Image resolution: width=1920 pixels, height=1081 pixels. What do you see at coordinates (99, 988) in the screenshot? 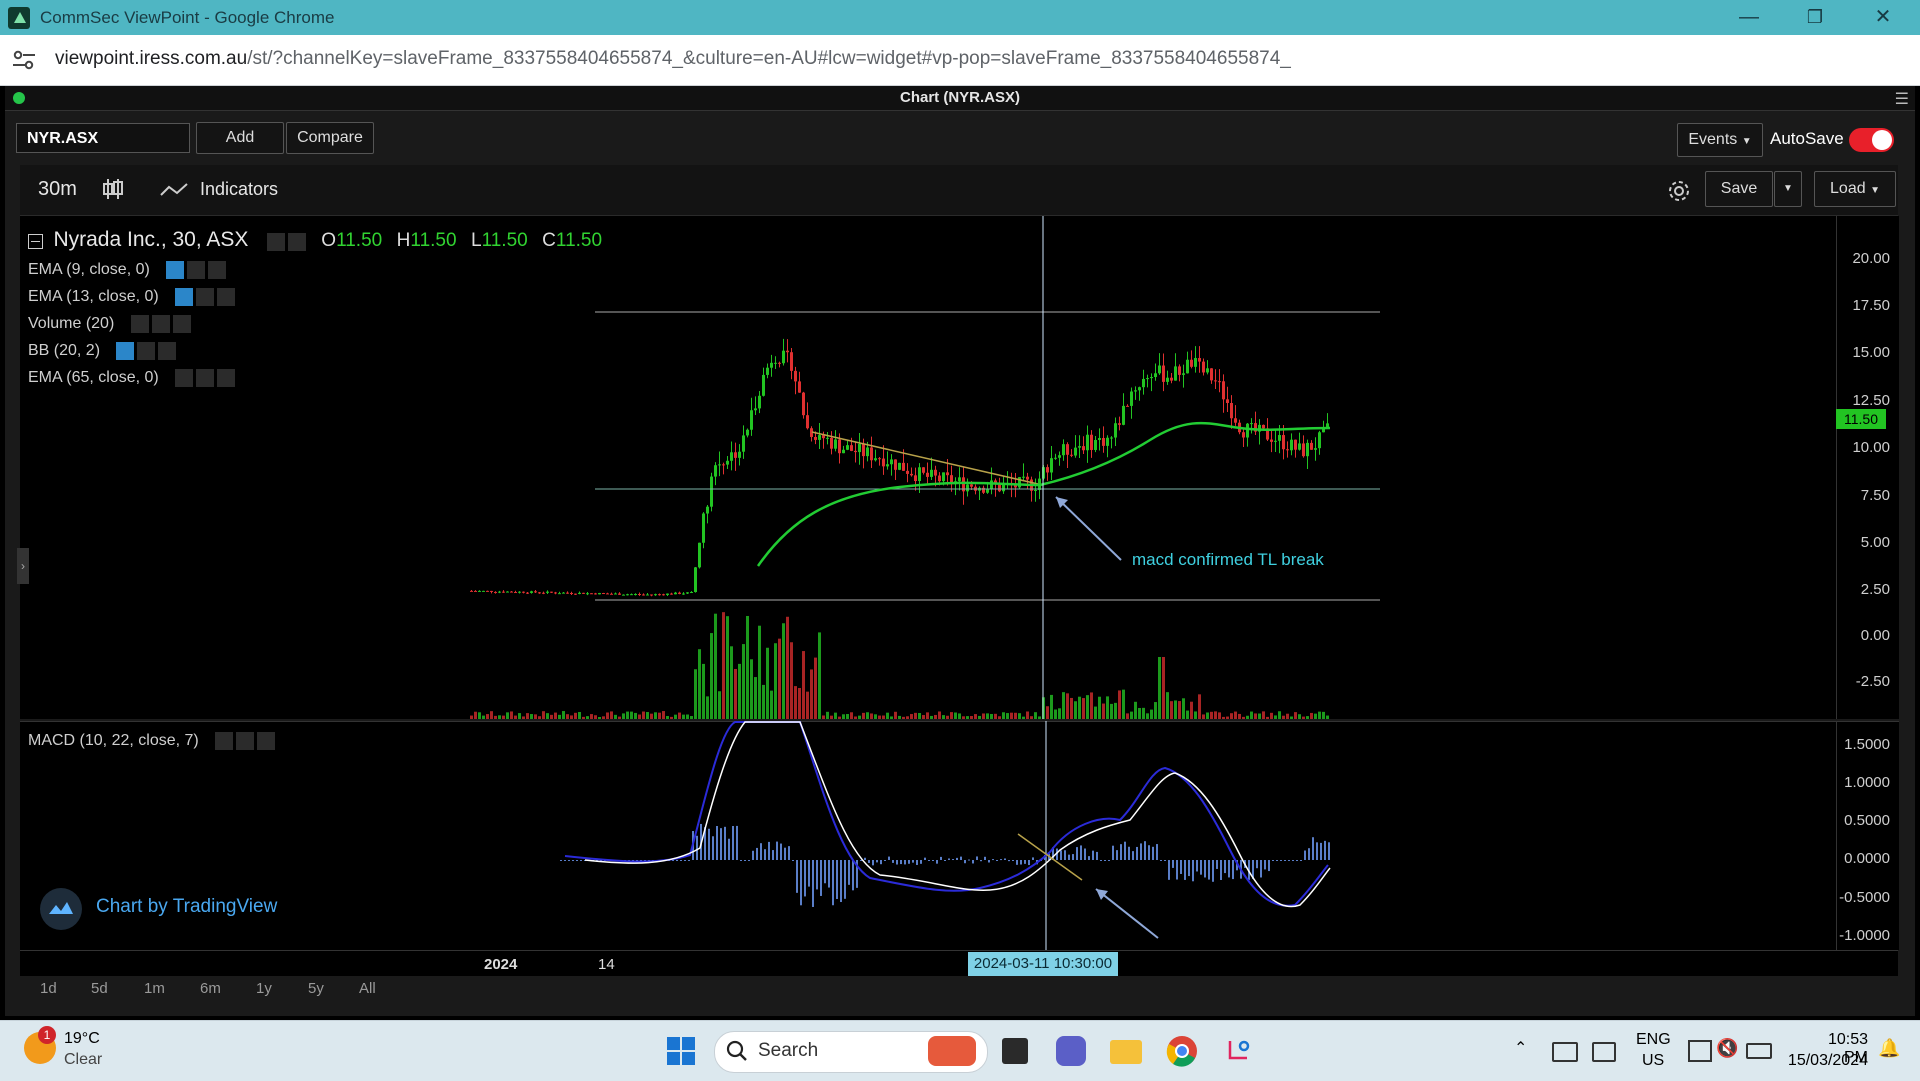
I see `range-5d: 5d` at bounding box center [99, 988].